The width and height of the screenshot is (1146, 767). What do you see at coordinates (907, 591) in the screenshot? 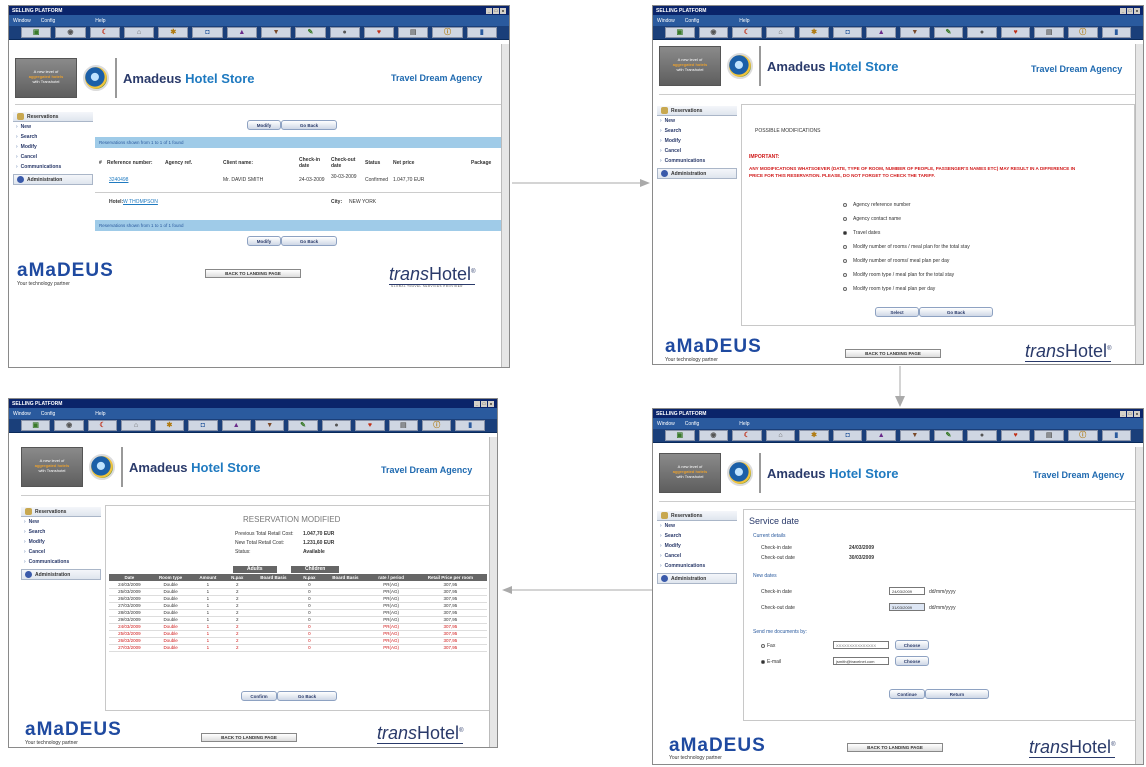
I see `new-checkin-input: 24/03/2009` at bounding box center [907, 591].